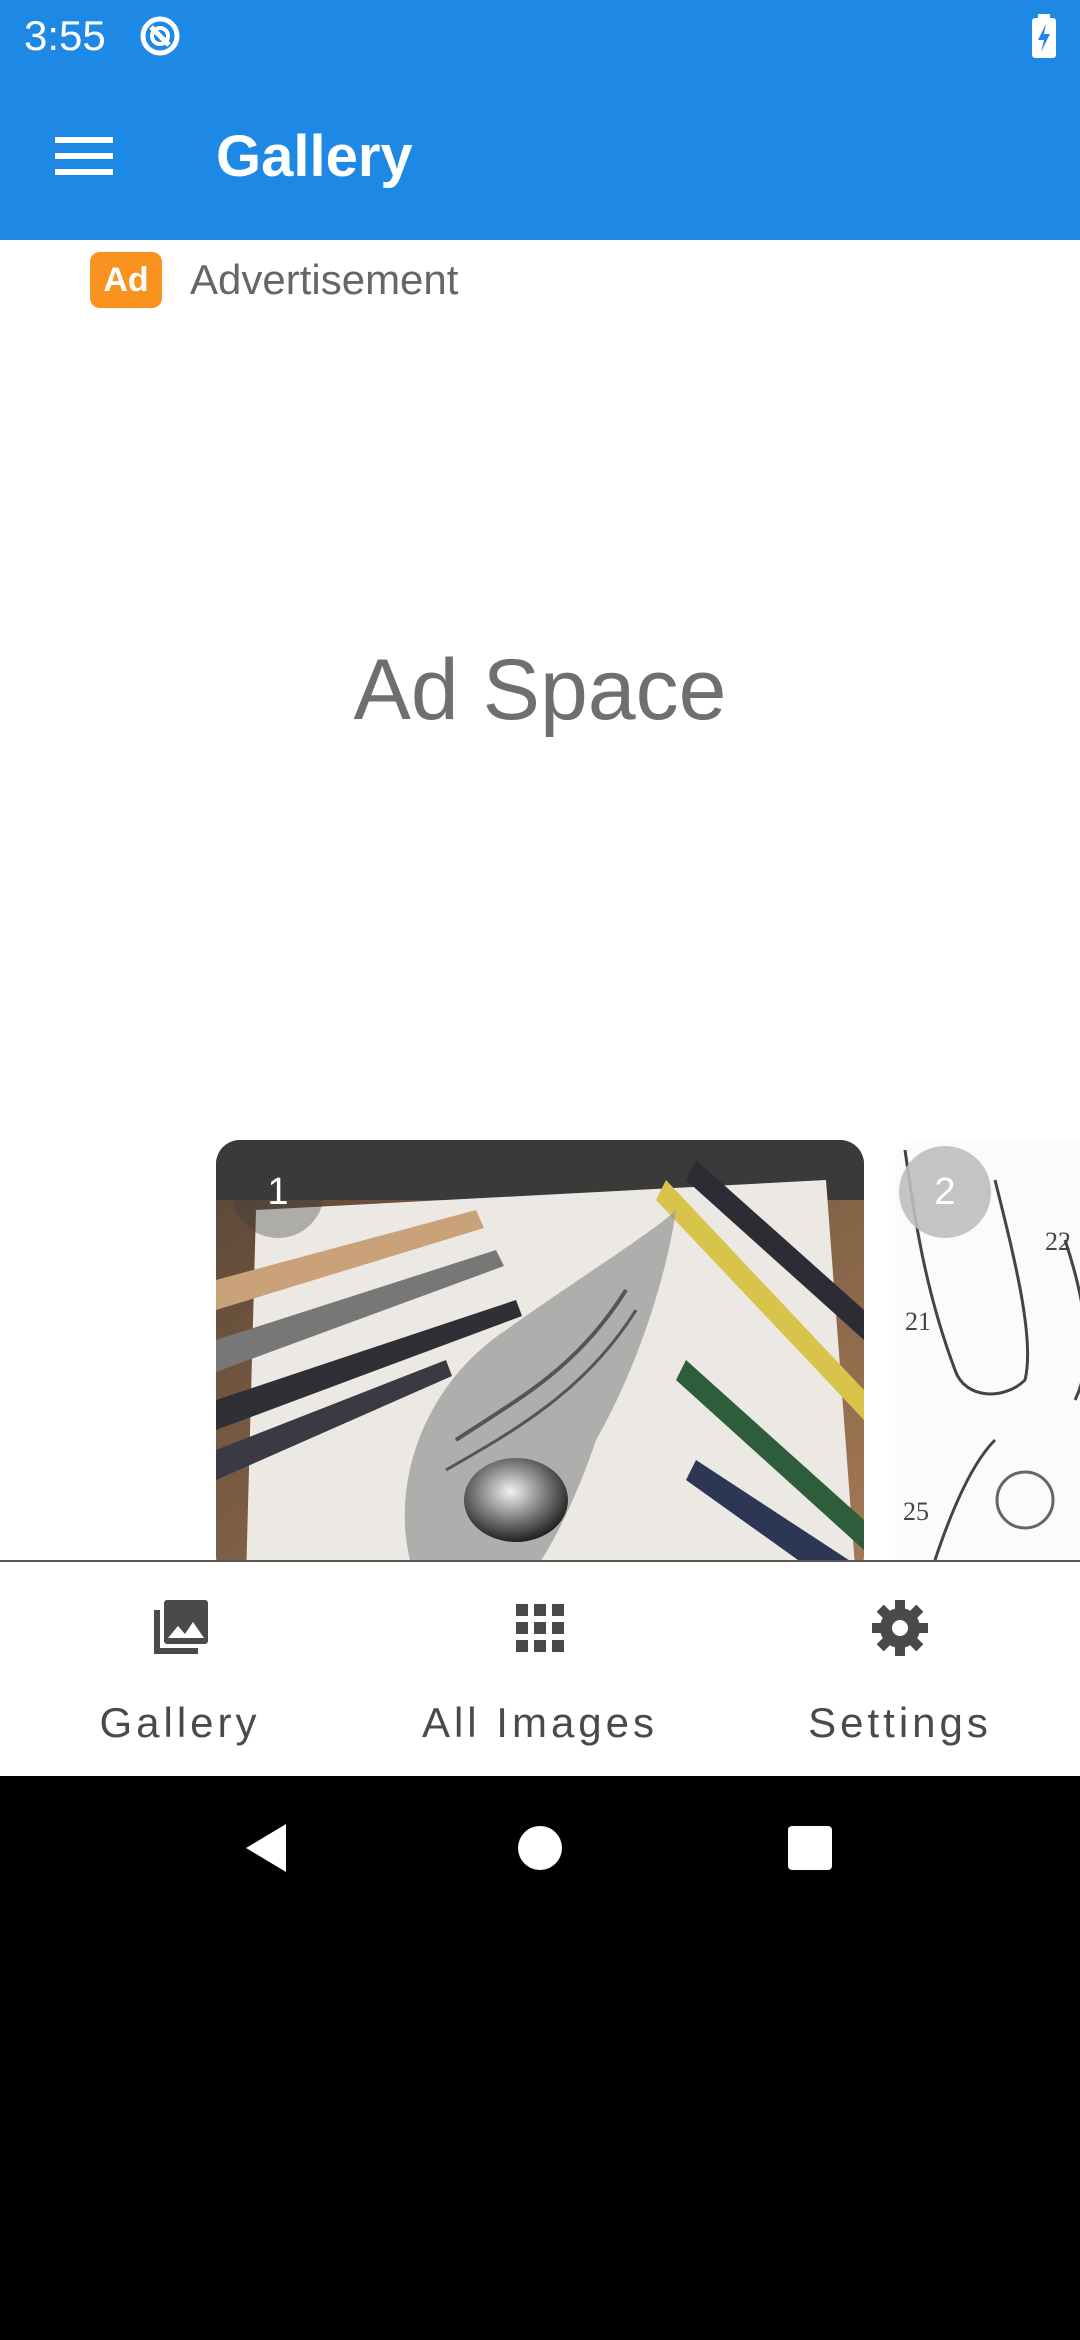 The image size is (1080, 2340). I want to click on hamburger-menu-icon, so click(84, 156).